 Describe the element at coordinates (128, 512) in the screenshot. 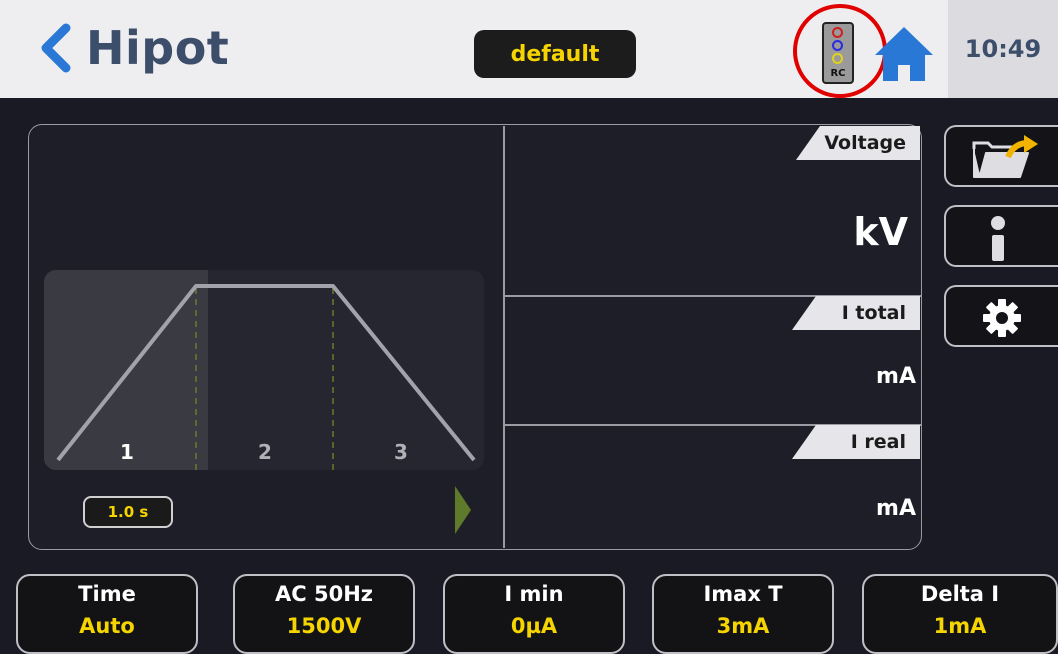

I see `segment-duration-button: 1.0 s` at that location.